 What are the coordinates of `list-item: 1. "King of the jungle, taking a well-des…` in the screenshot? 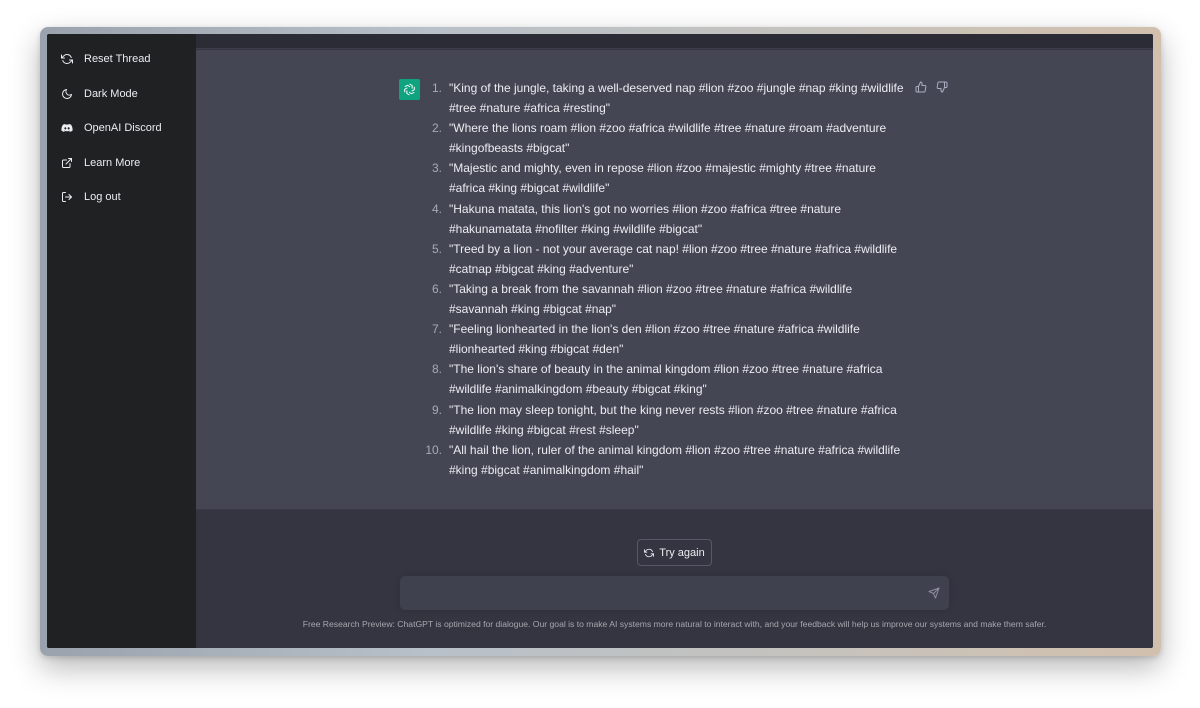 It's located at (667, 98).